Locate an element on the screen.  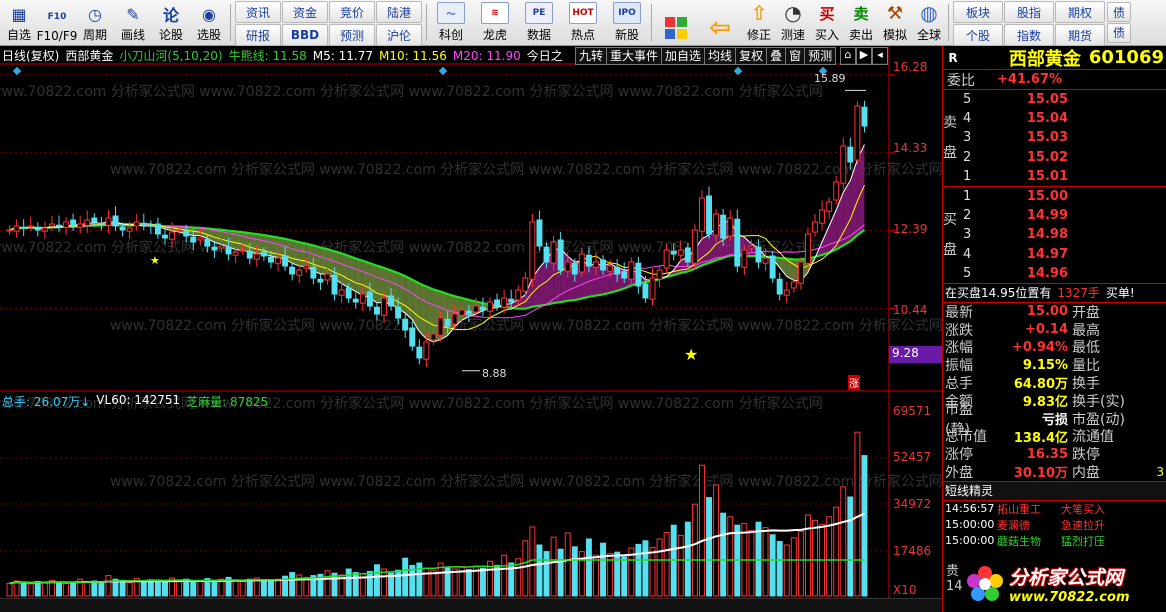
expand-icon: ▶ is located at coordinates (864, 56).